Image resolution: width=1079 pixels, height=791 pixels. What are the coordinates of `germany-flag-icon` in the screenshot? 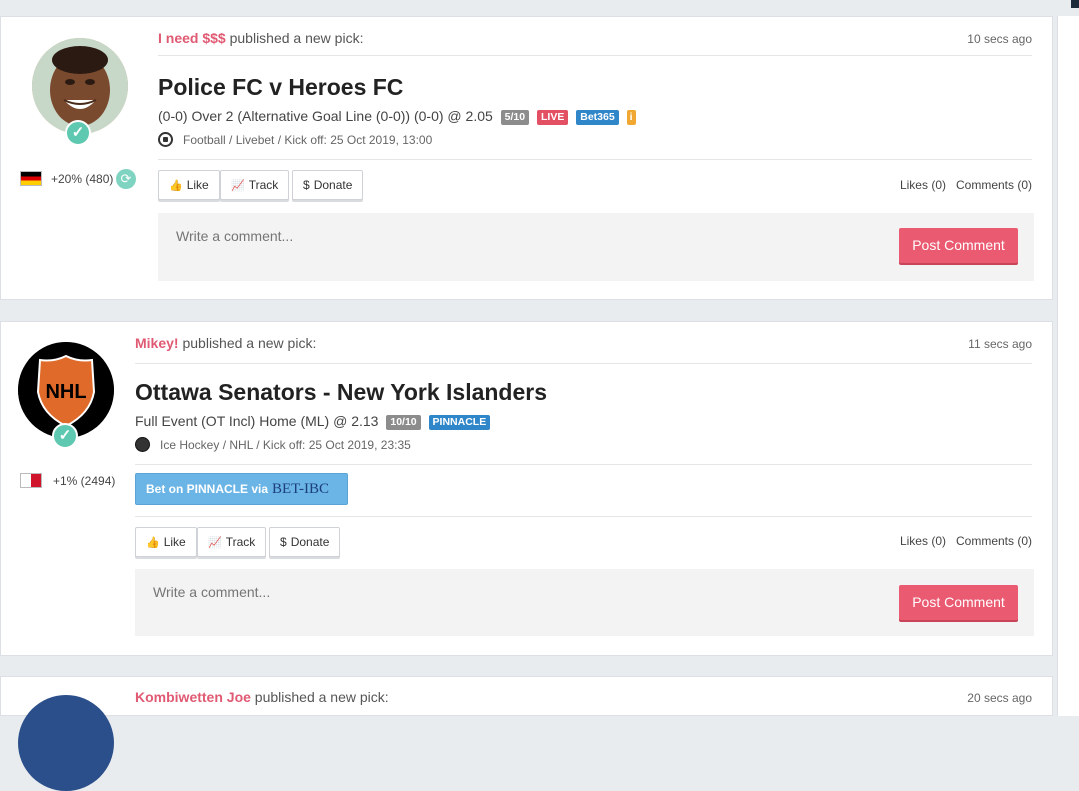 It's located at (31, 178).